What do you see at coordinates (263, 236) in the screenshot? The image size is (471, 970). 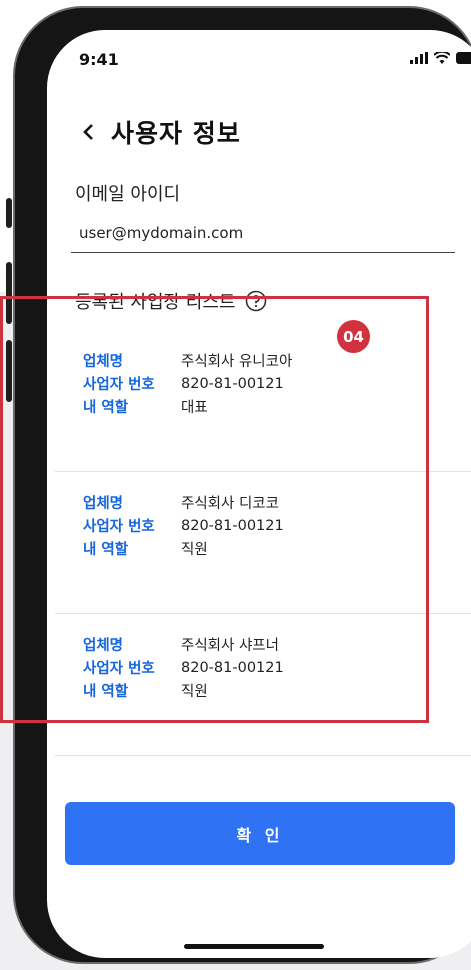 I see `email-field: user@mydomain.com` at bounding box center [263, 236].